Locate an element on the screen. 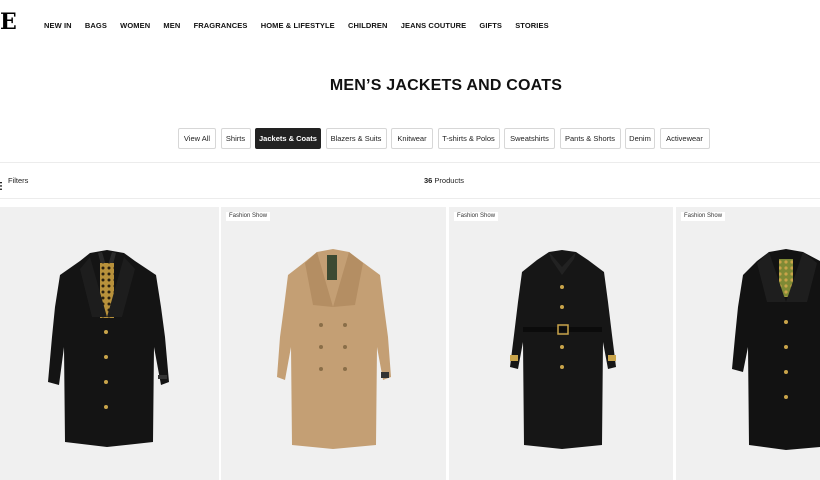  nav-item-gifts: GIFTS is located at coordinates (490, 26).